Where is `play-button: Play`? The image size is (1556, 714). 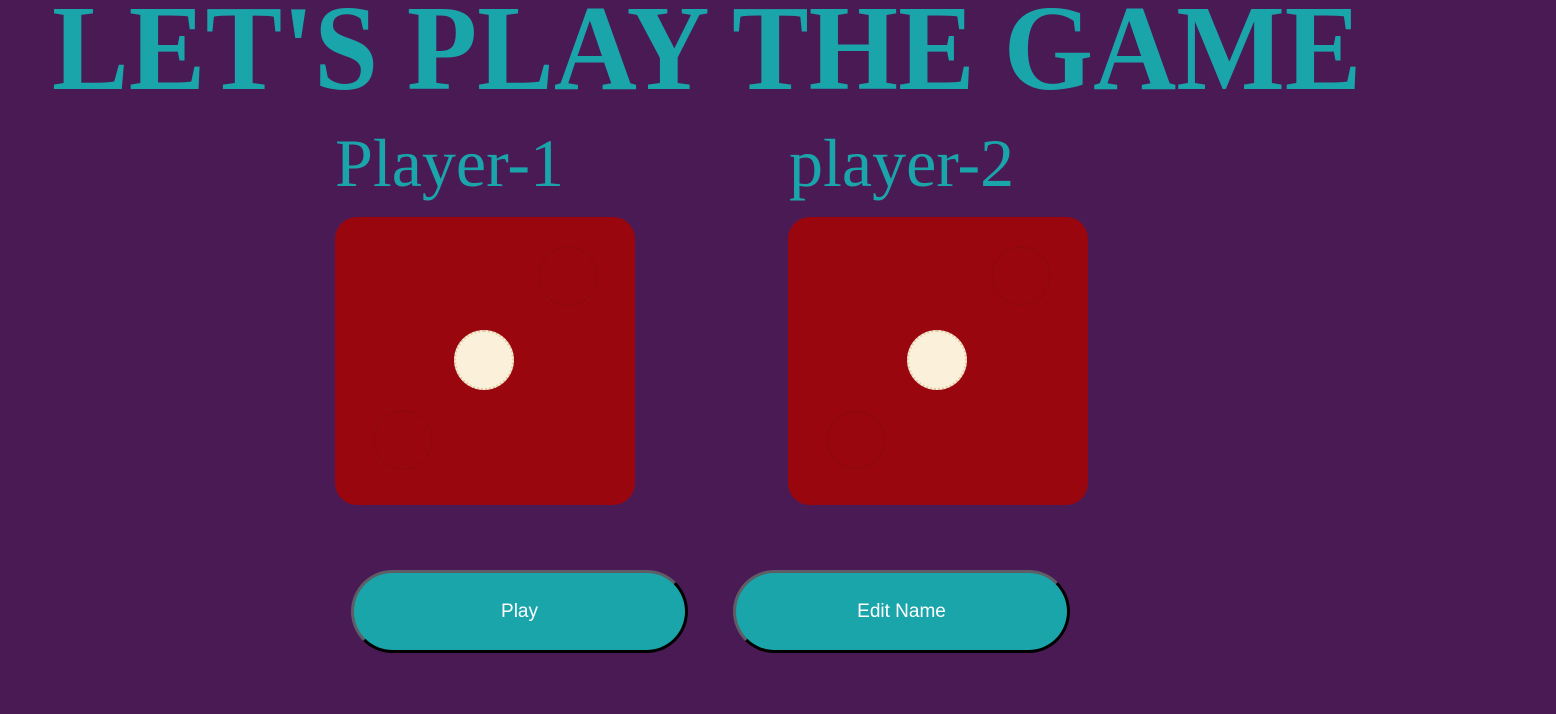
play-button: Play is located at coordinates (519, 611).